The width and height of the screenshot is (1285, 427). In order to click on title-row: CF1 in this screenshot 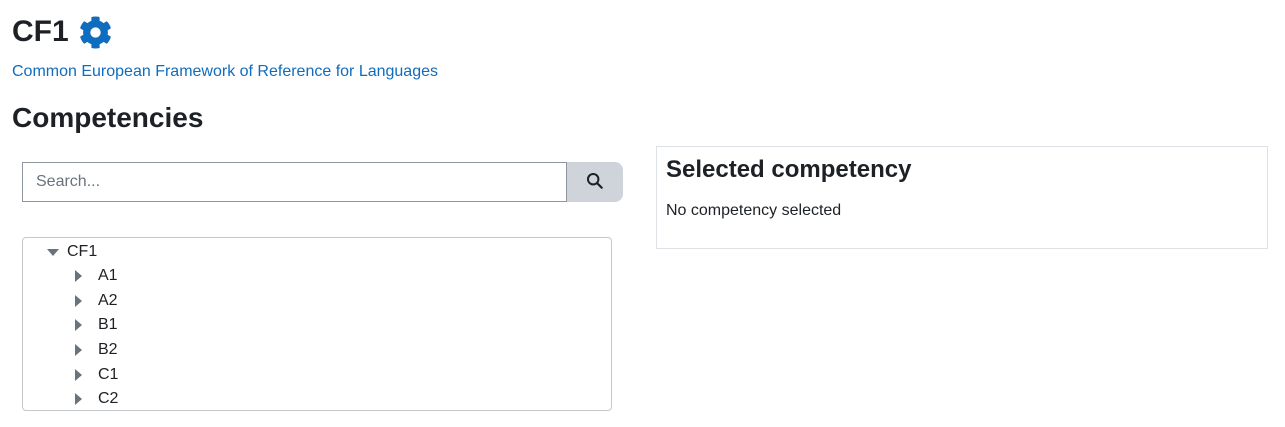, I will do `click(62, 32)`.